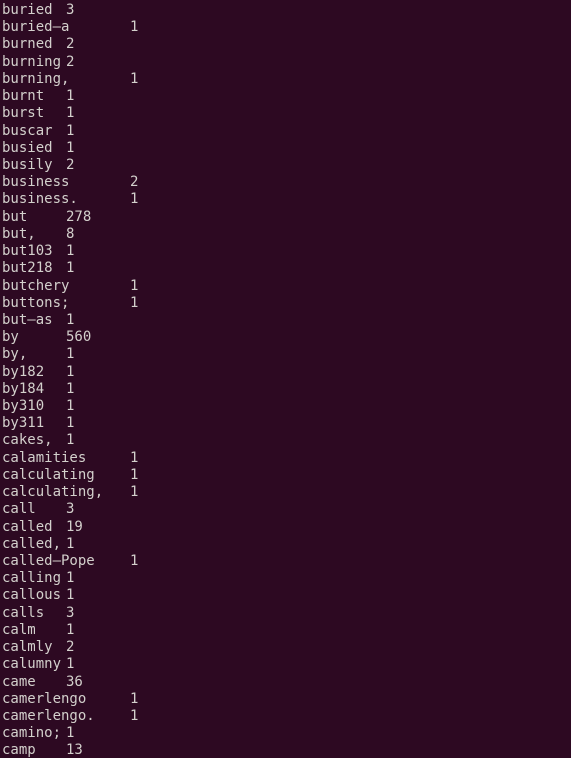  I want to click on word-cell: burning,, so click(36, 78).